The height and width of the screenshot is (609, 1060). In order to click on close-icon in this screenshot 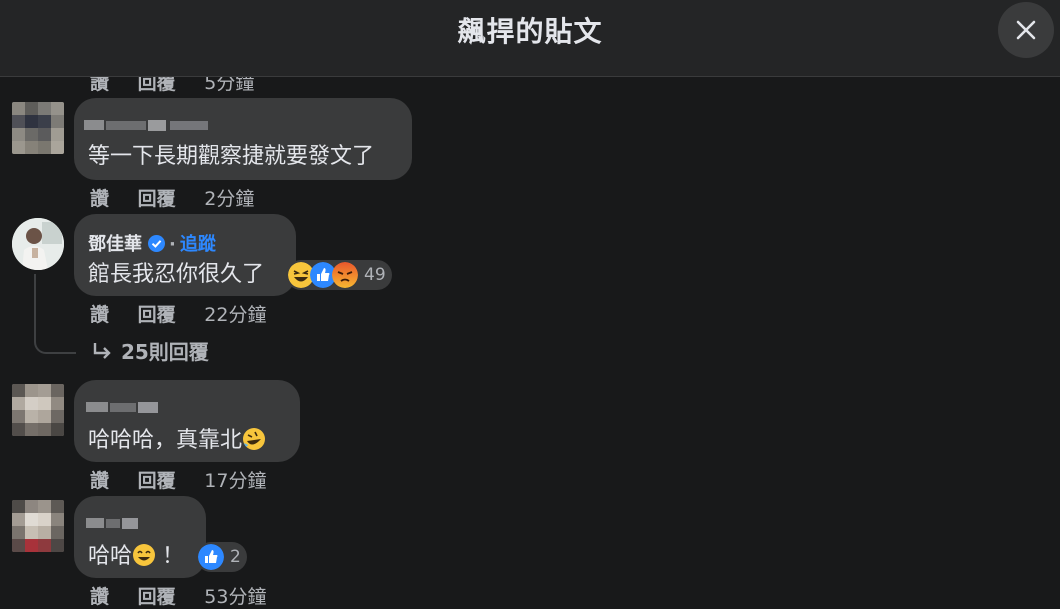, I will do `click(1026, 30)`.